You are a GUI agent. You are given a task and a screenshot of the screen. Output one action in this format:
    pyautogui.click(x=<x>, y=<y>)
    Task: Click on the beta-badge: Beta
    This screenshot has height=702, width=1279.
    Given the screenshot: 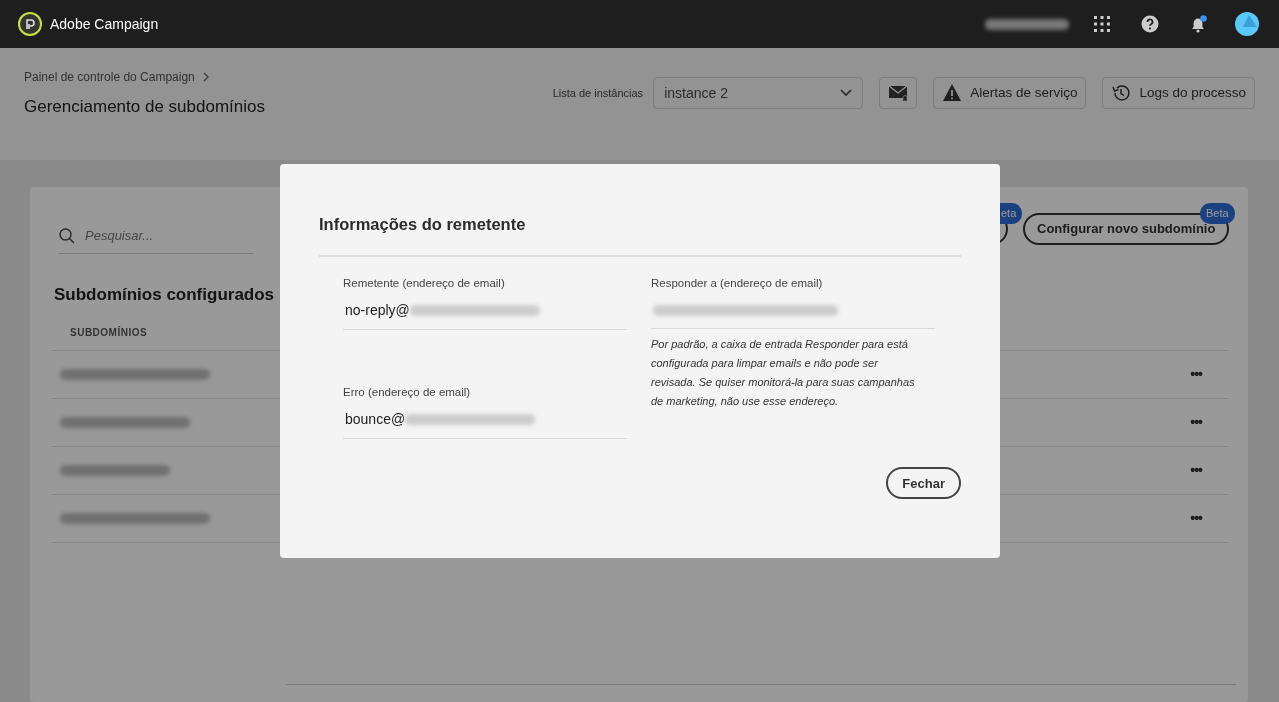 What is the action you would take?
    pyautogui.click(x=1217, y=213)
    